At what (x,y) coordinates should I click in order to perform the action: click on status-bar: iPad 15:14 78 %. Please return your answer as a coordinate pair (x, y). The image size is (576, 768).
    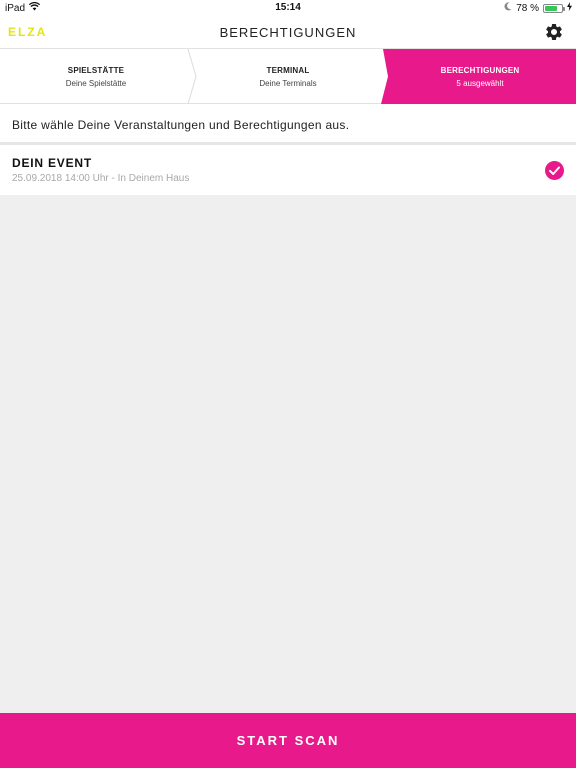
    Looking at the image, I should click on (288, 8).